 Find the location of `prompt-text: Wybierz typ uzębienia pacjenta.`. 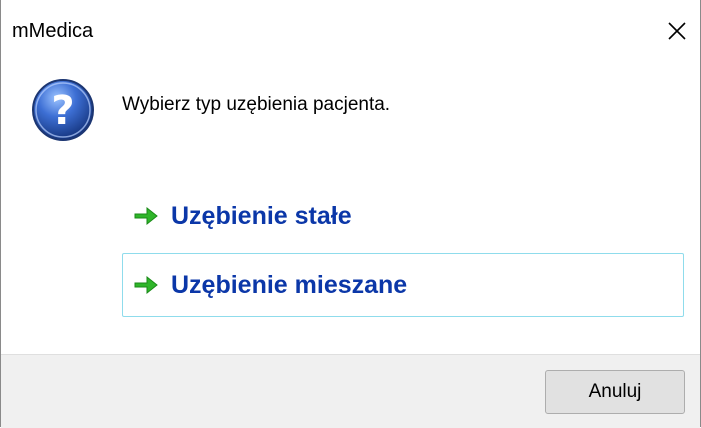

prompt-text: Wybierz typ uzębienia pacjenta. is located at coordinates (256, 104).